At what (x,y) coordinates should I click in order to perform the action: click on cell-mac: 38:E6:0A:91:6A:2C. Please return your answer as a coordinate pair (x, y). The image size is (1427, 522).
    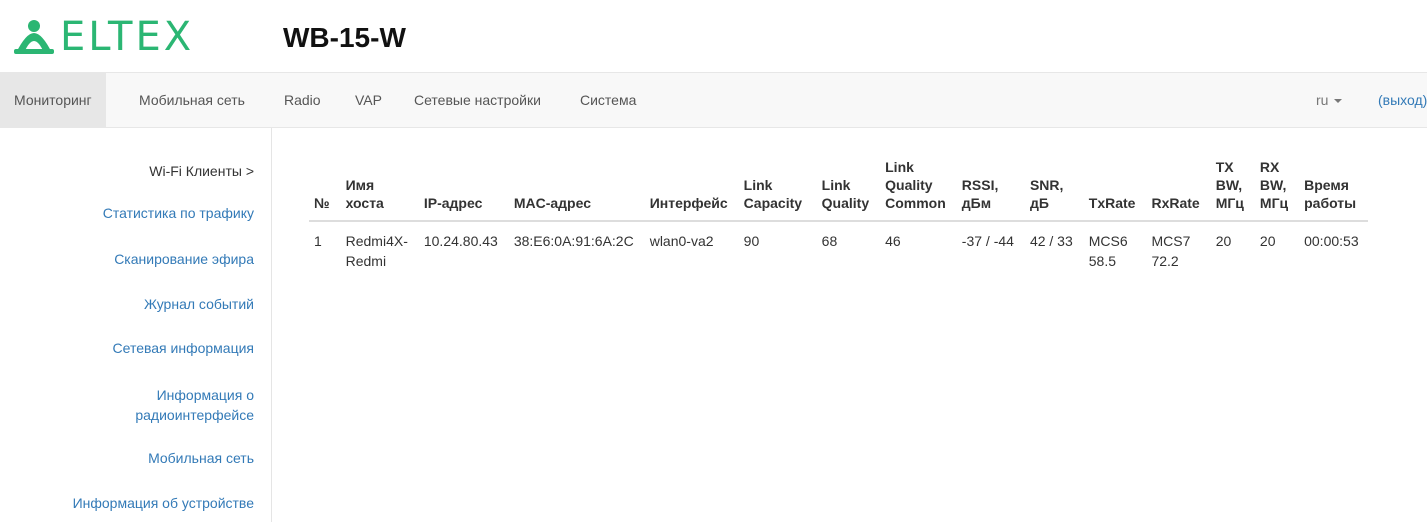
    Looking at the image, I should click on (573, 241).